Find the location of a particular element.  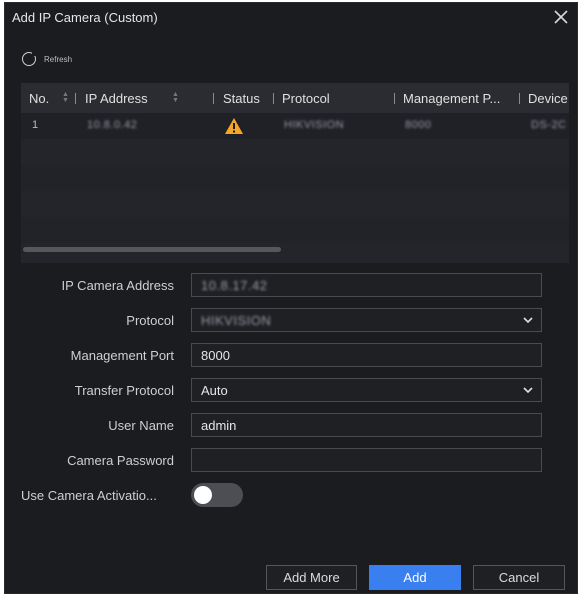

horizontal-scrollbar is located at coordinates (152, 249).